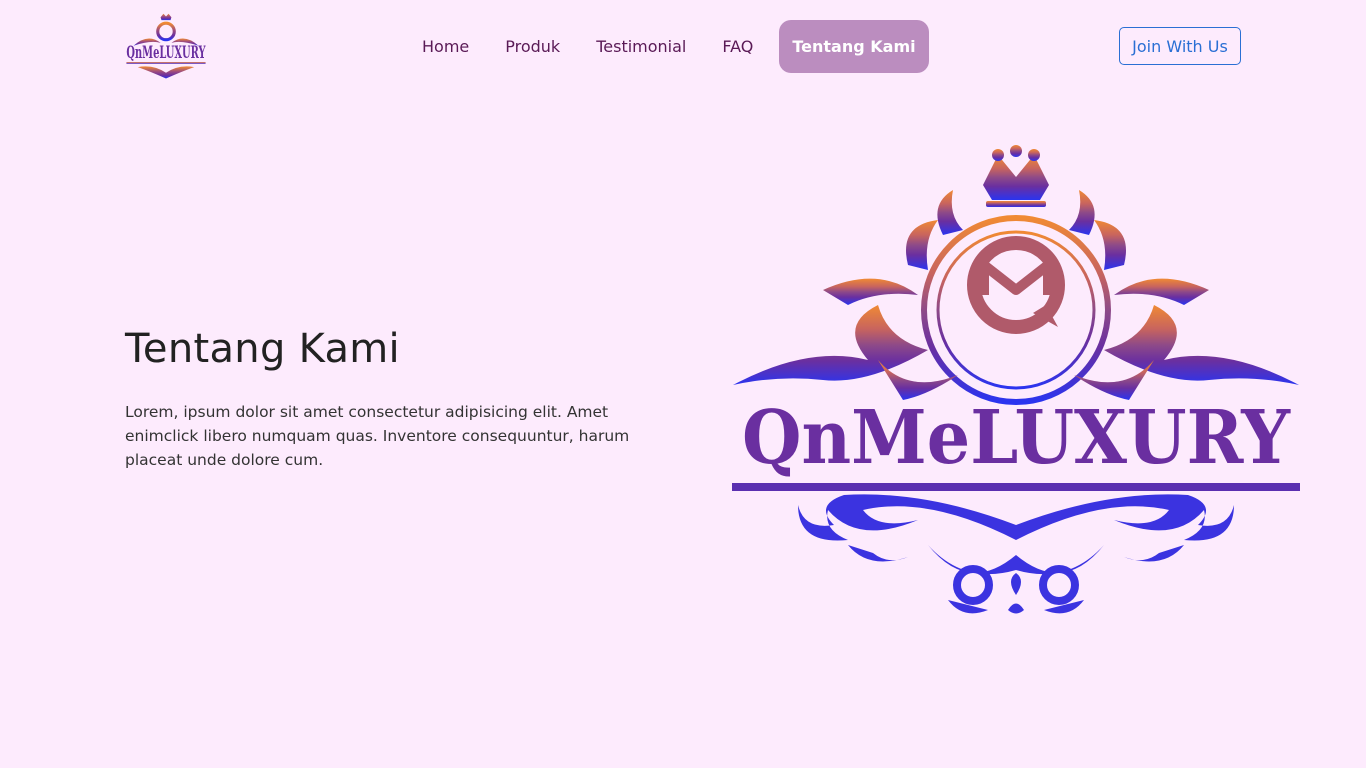 The width and height of the screenshot is (1366, 768). I want to click on nav-faq: FAQ, so click(737, 46).